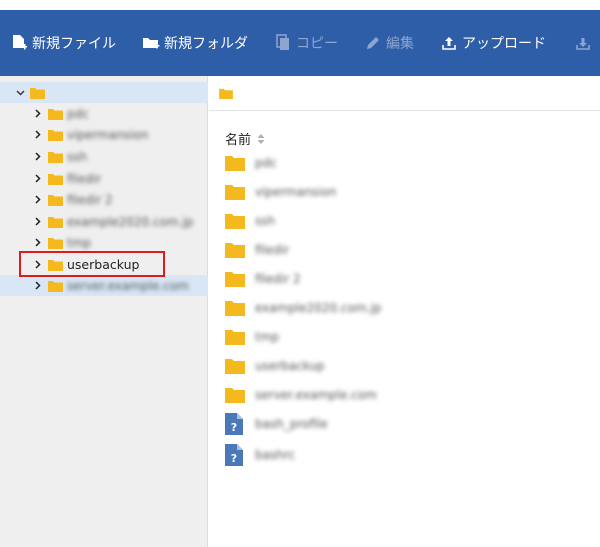 The height and width of the screenshot is (547, 600). Describe the element at coordinates (79, 242) in the screenshot. I see `tree-item-label: tmp` at that location.